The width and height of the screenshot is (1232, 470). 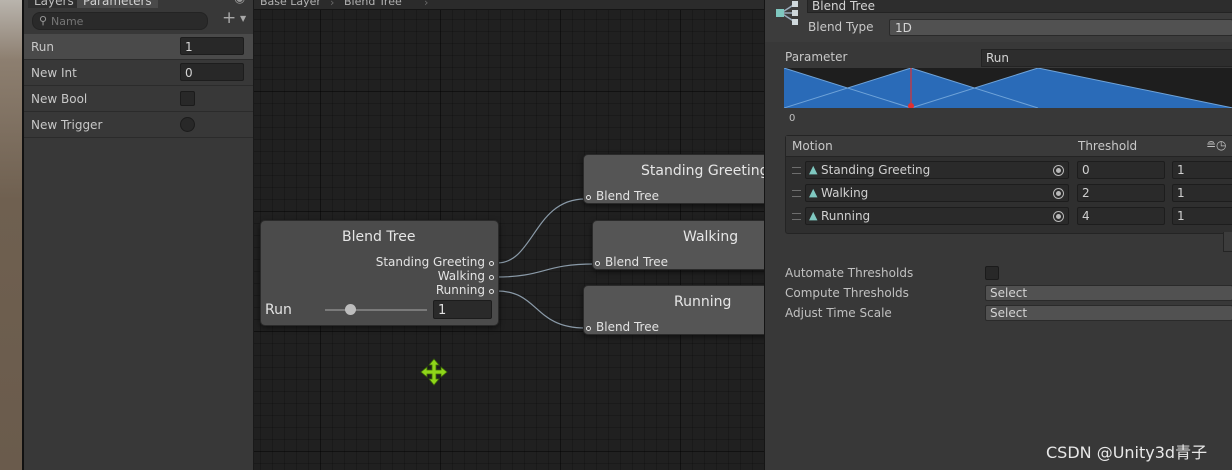 I want to click on parameter-name: Run, so click(x=43, y=47).